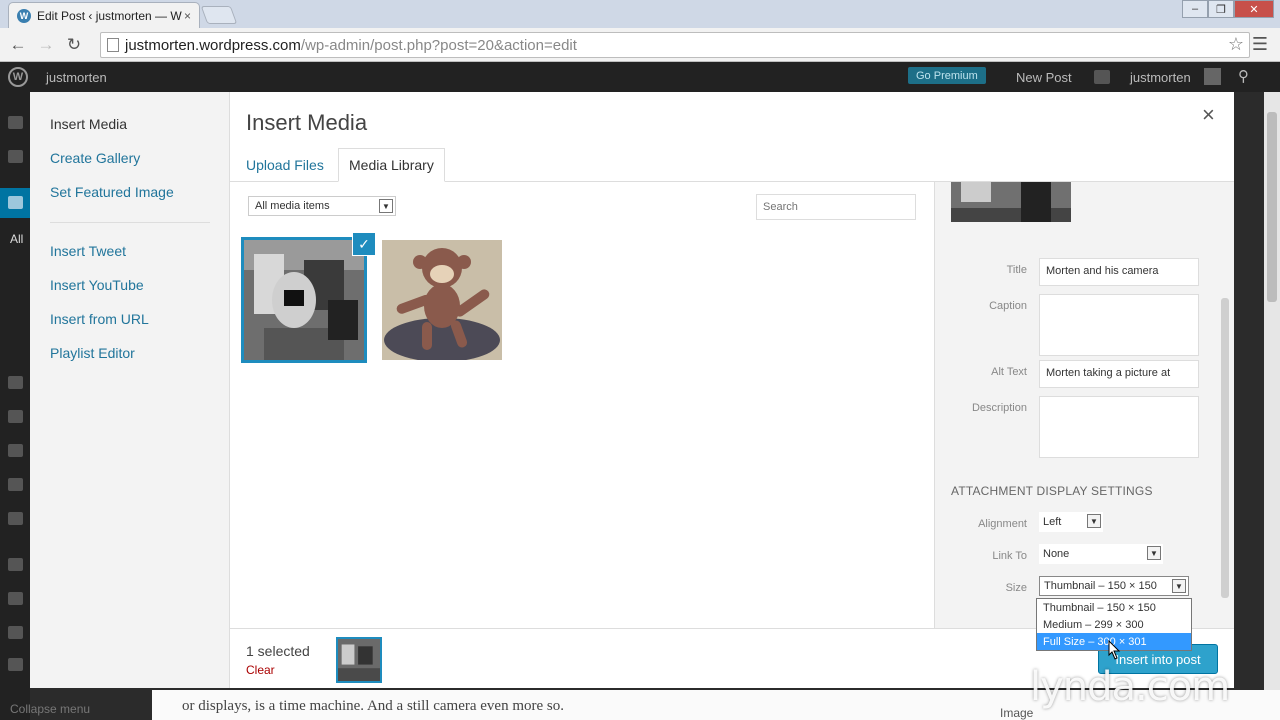  Describe the element at coordinates (1071, 522) in the screenshot. I see `alignment-select: Left ▼` at that location.